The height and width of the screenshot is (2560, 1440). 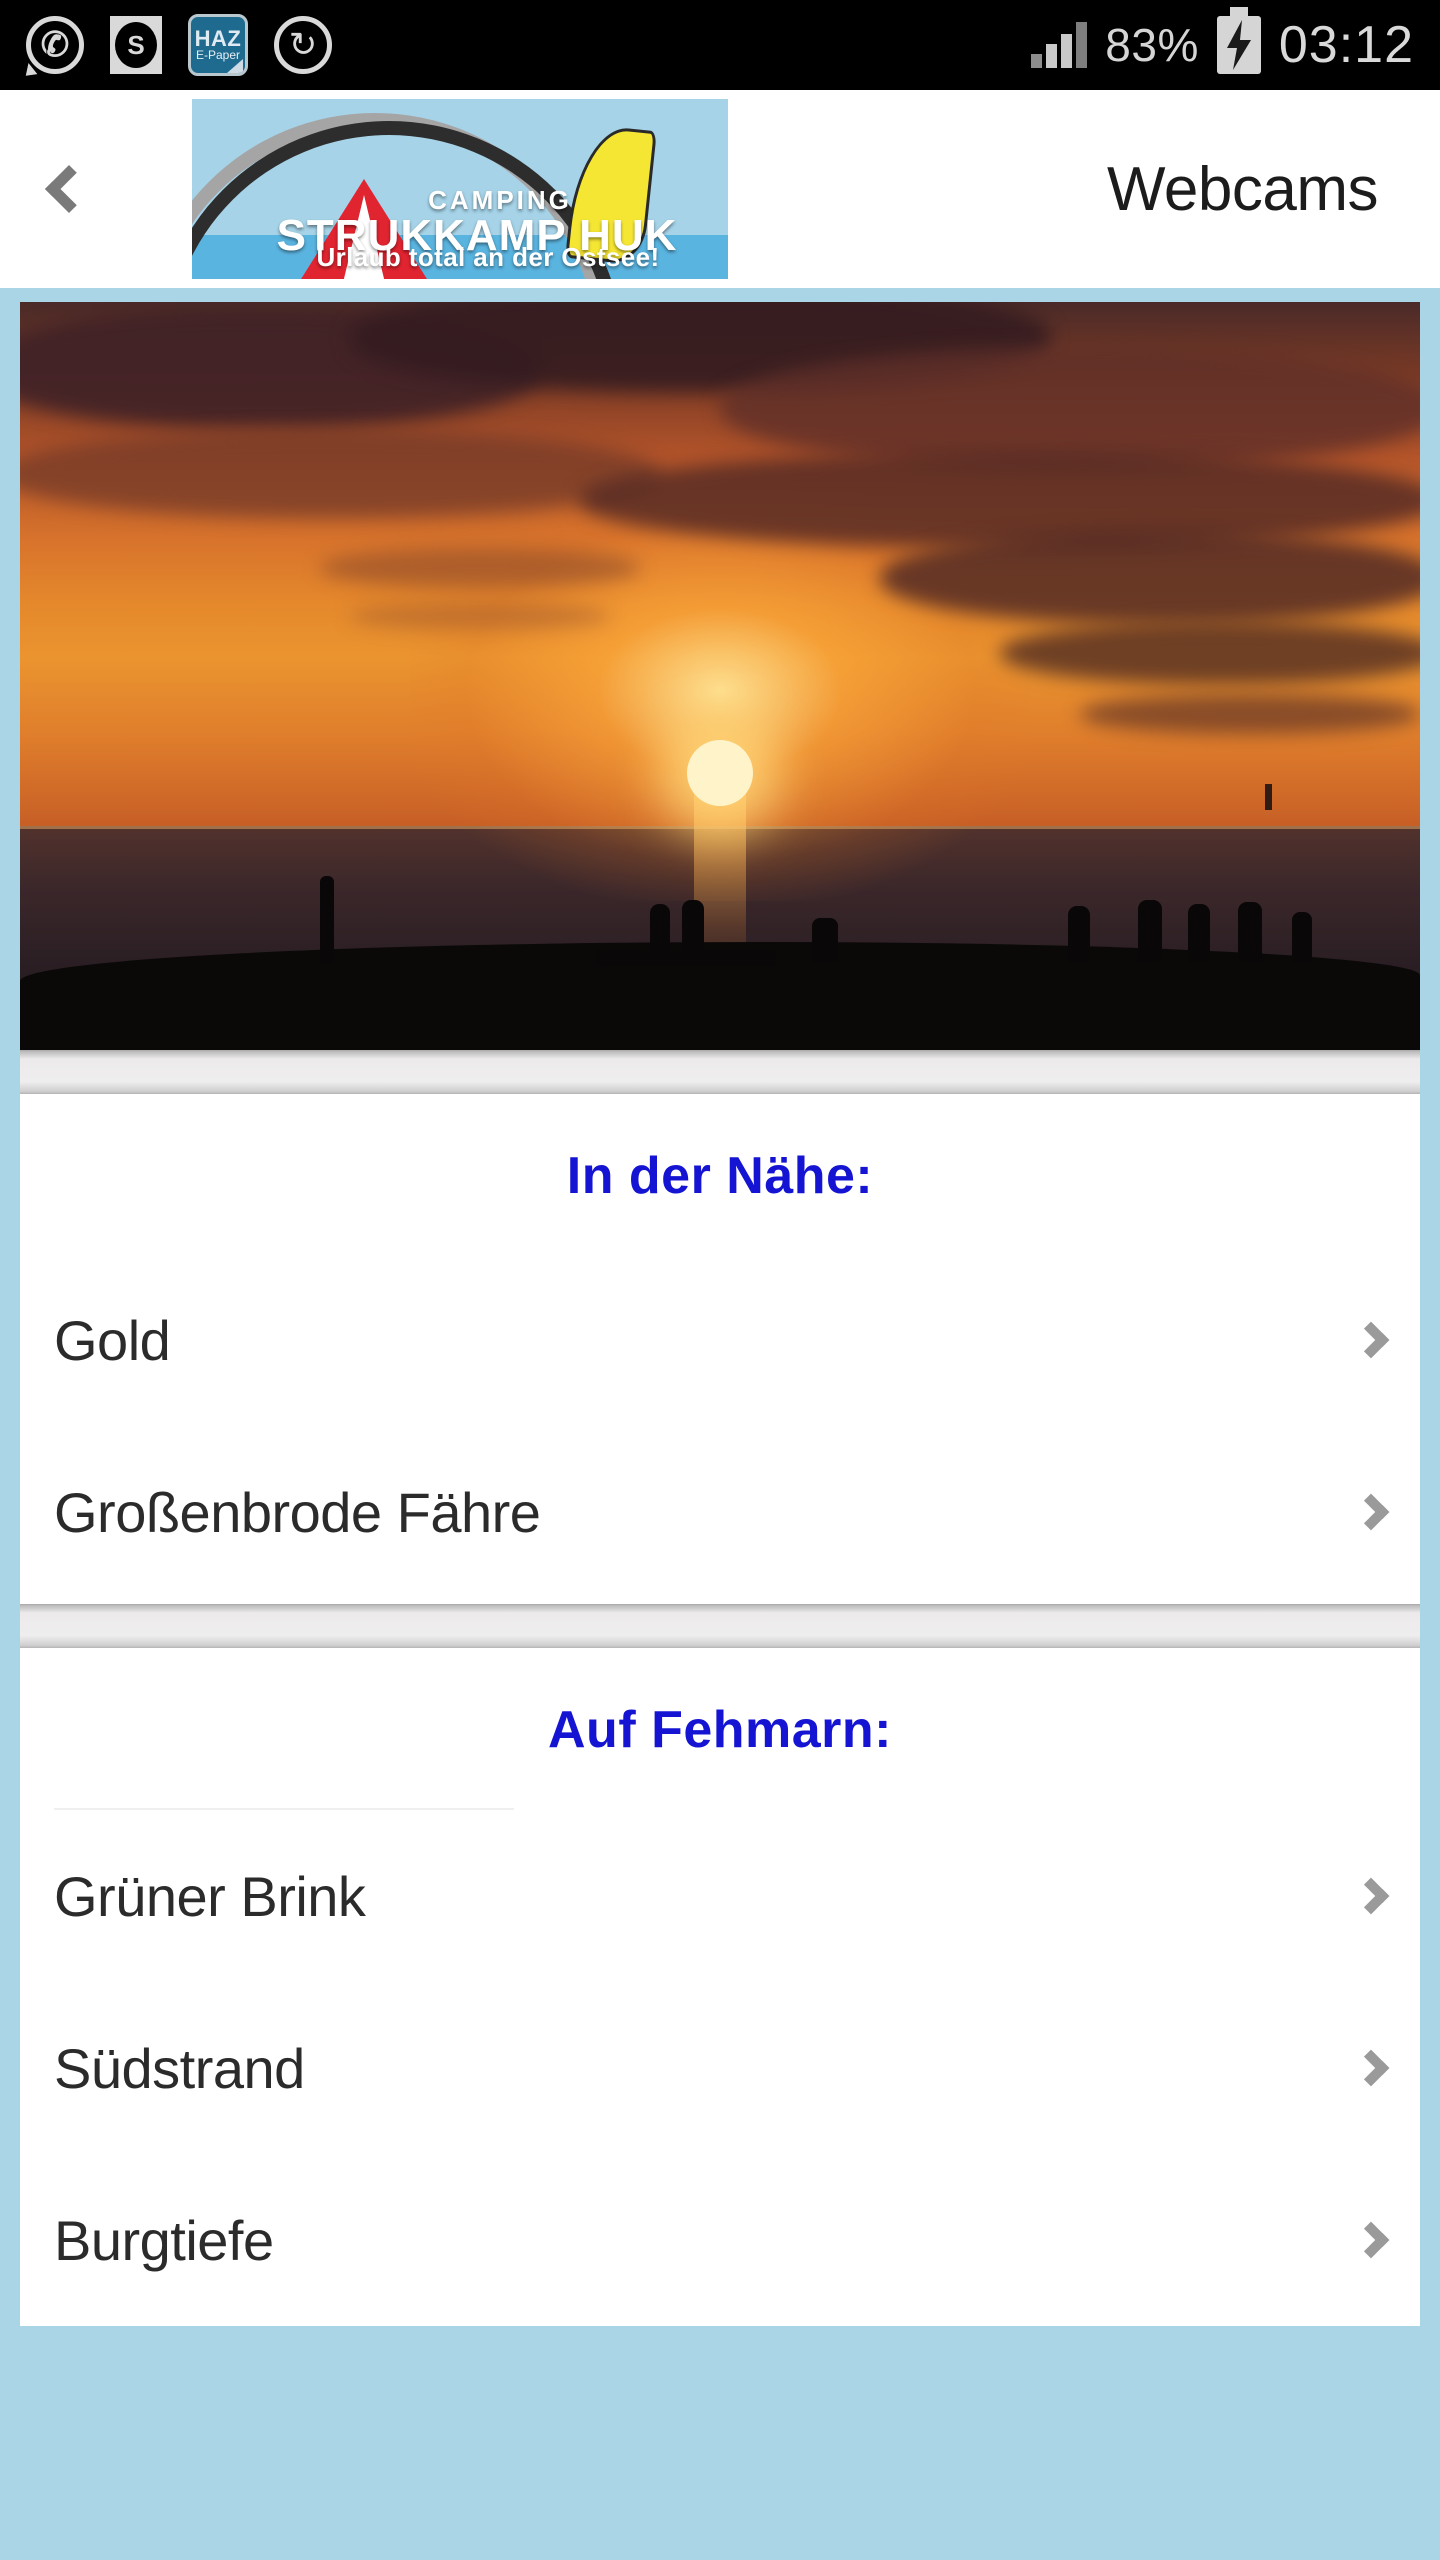 I want to click on status-indicators: 83% 03:12, so click(x=1222, y=41).